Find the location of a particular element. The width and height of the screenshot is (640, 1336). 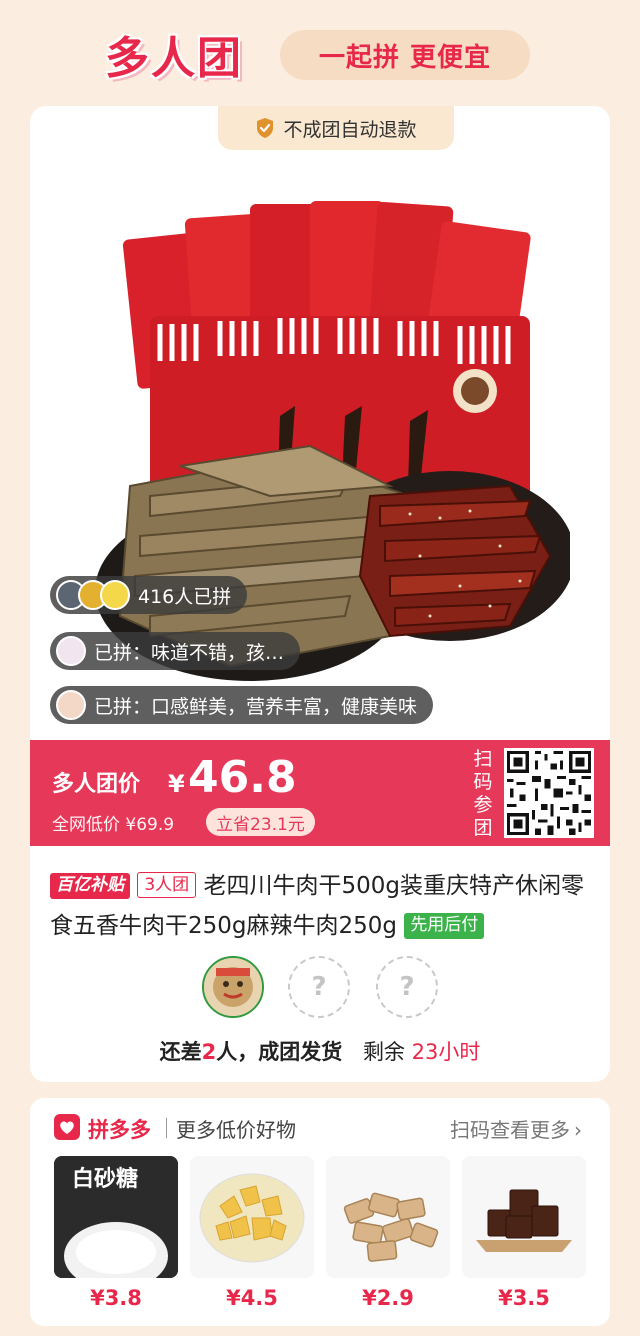

snack-rolls-image is located at coordinates (388, 1217).